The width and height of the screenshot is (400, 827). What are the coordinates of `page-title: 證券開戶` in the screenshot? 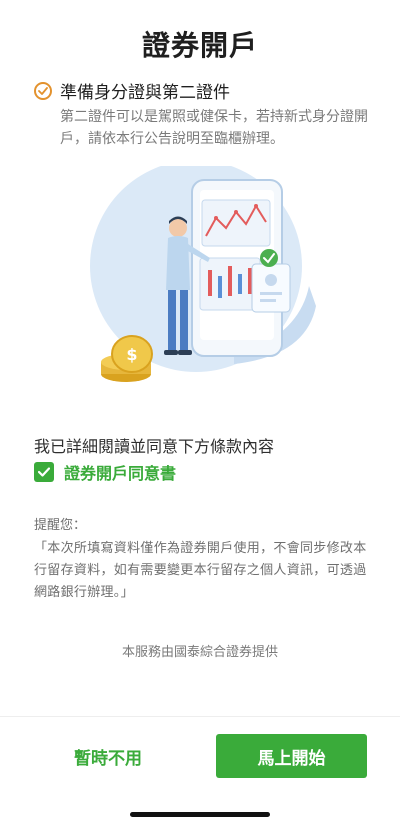 It's located at (199, 45).